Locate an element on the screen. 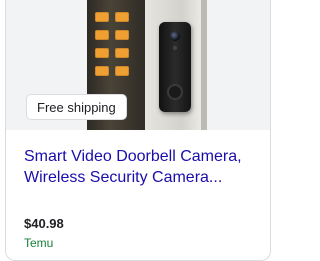  doorbell-device is located at coordinates (175, 67).